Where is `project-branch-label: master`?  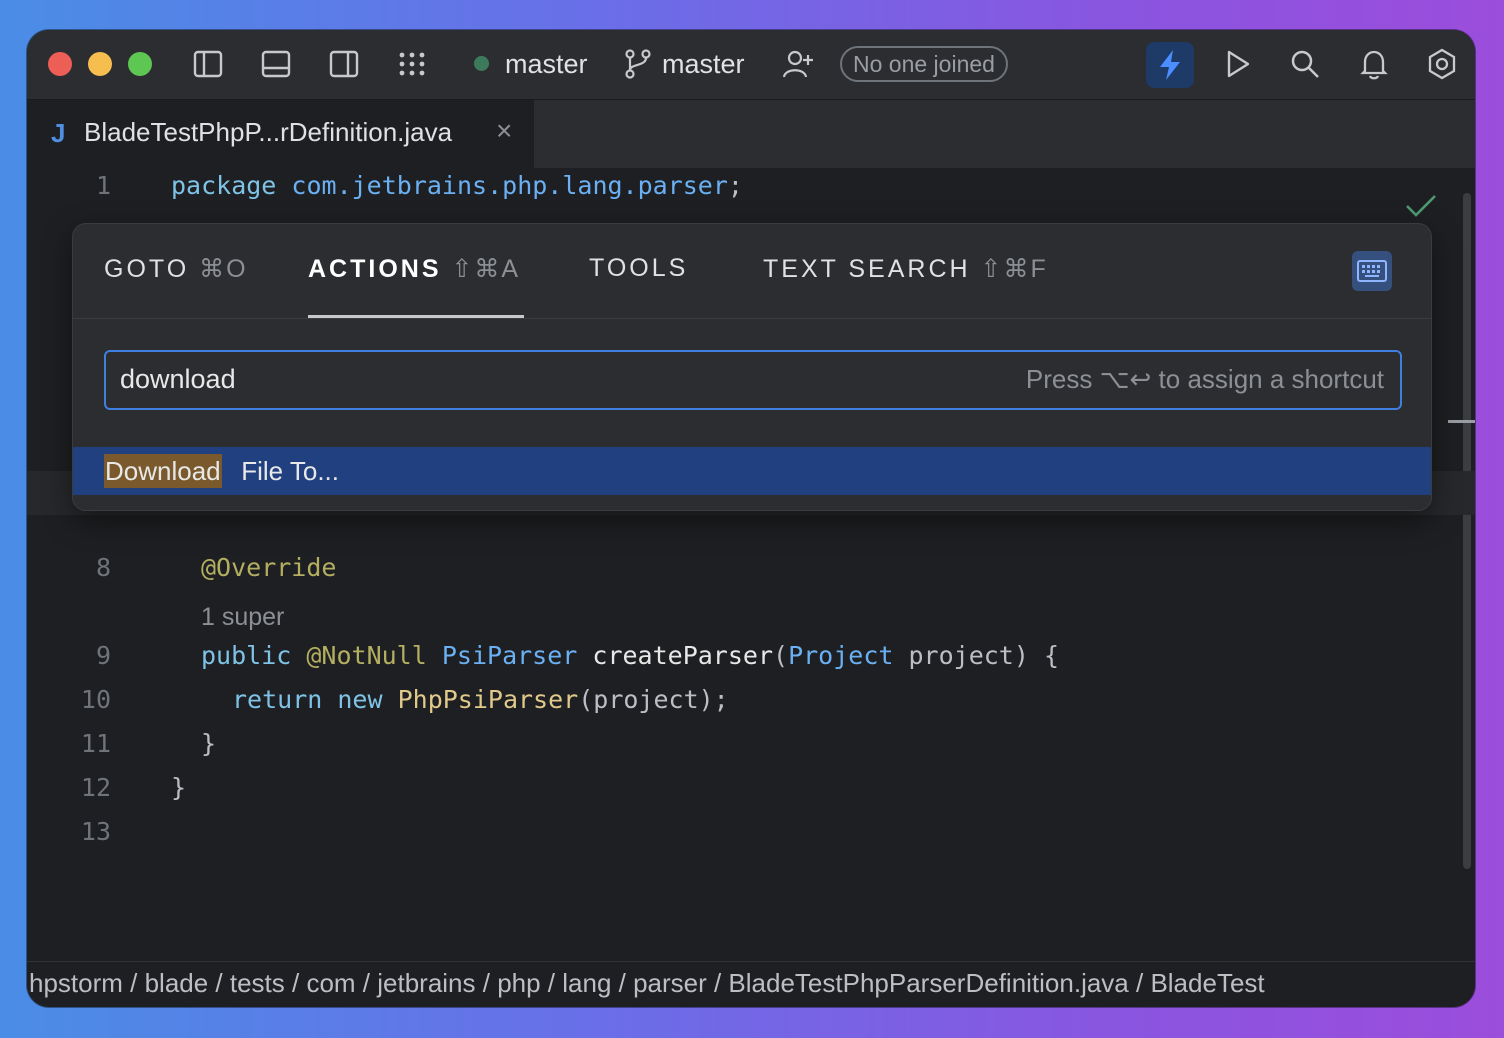
project-branch-label: master is located at coordinates (546, 64).